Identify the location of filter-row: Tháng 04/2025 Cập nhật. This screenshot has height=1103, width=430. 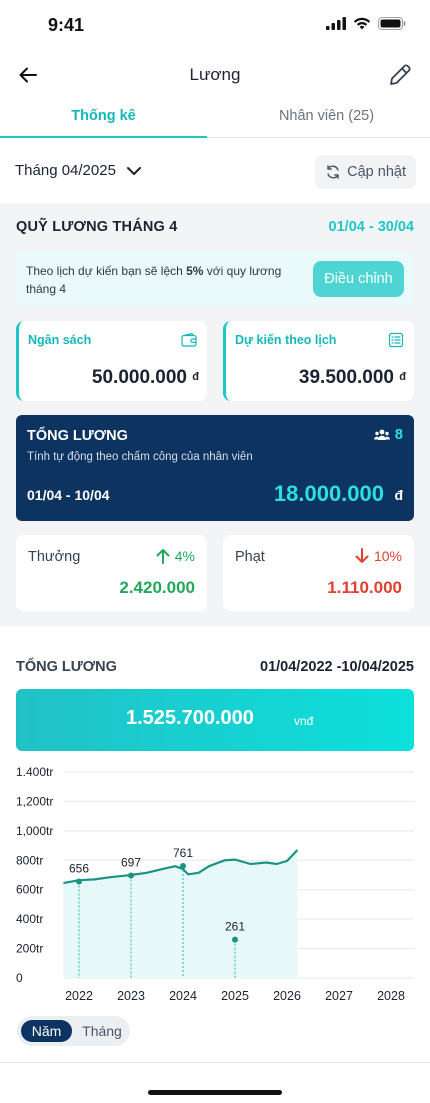
(215, 172).